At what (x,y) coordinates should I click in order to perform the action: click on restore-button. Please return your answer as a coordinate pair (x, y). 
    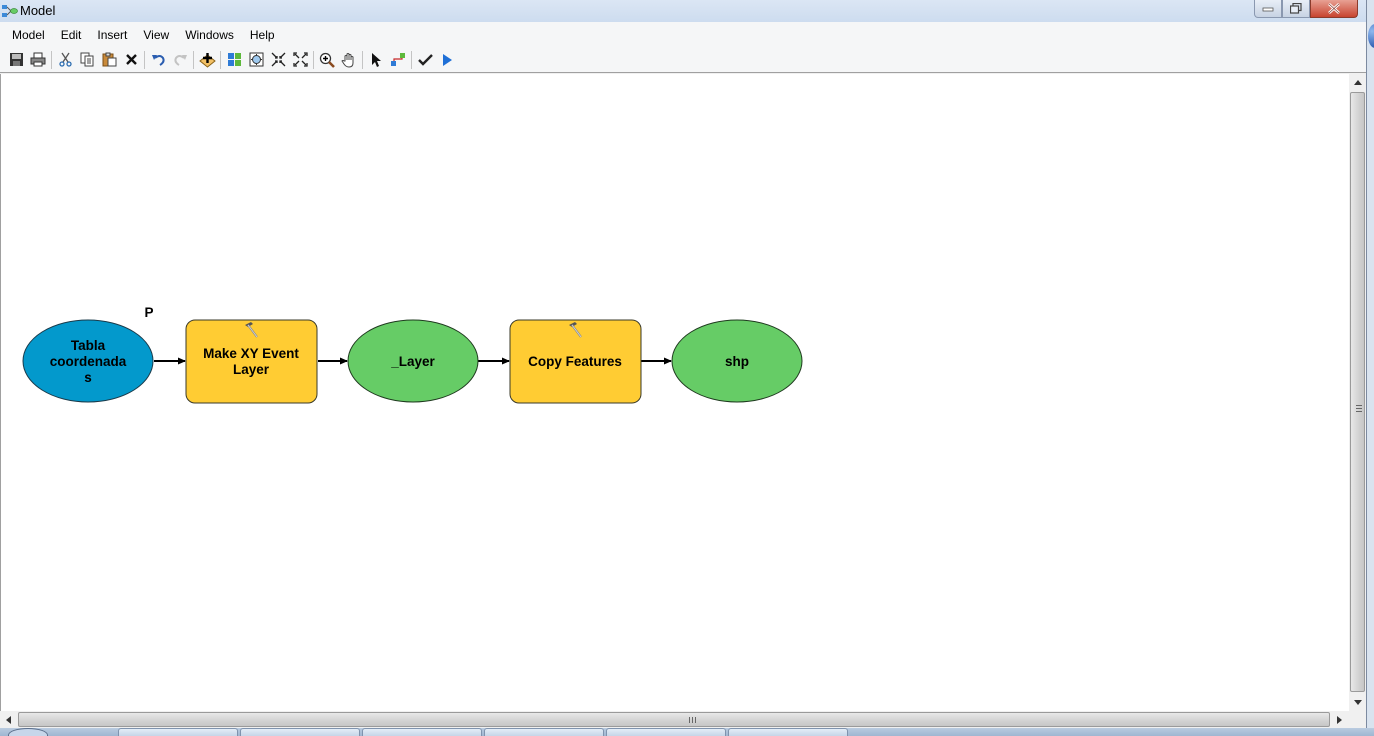
    Looking at the image, I should click on (1296, 9).